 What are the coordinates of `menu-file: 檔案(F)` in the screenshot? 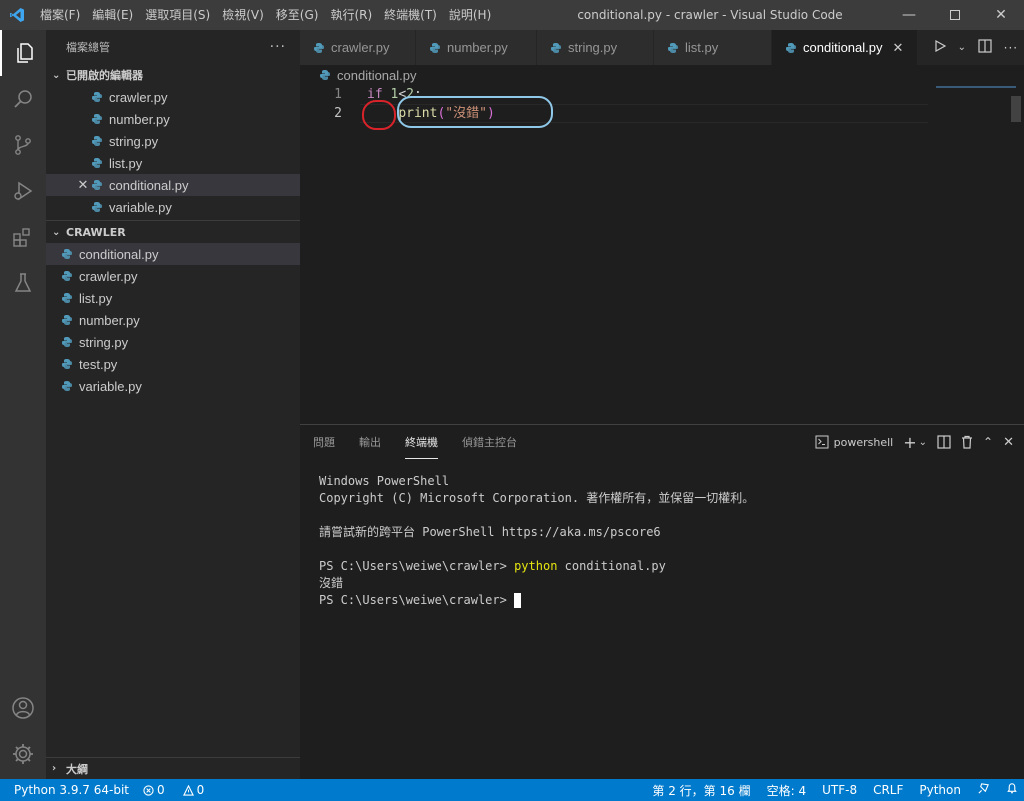 It's located at (60, 15).